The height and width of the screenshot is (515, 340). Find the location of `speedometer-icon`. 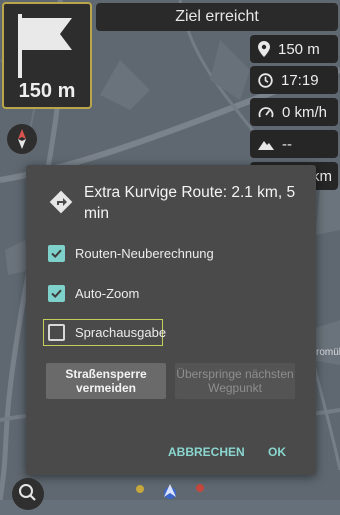

speedometer-icon is located at coordinates (266, 112).